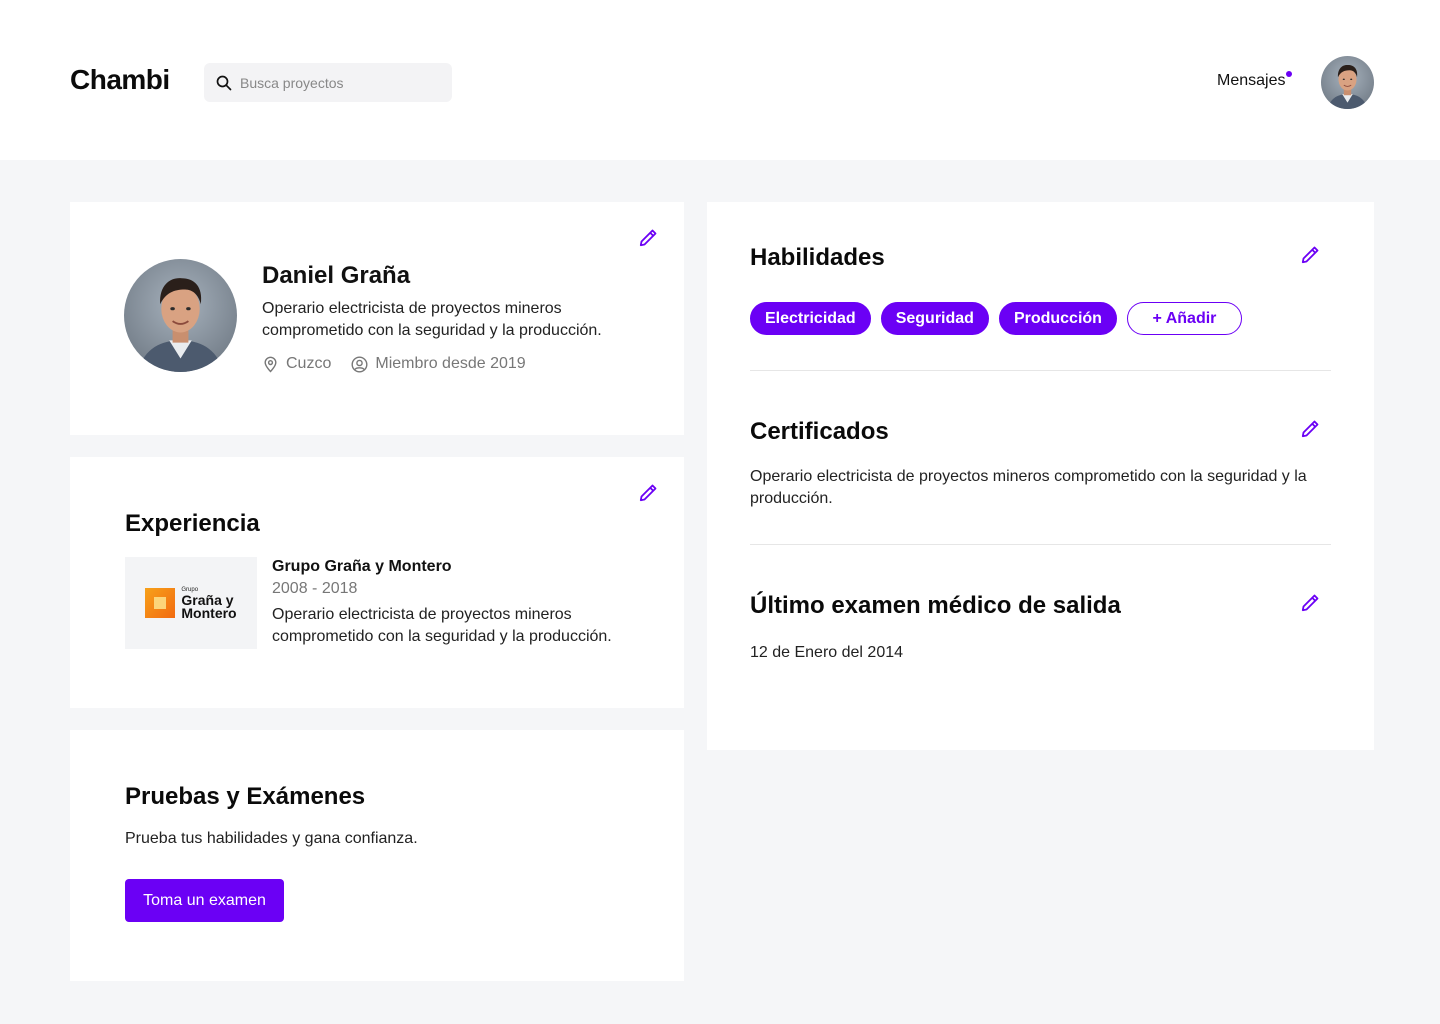 The image size is (1440, 1024). Describe the element at coordinates (450, 363) in the screenshot. I see `member-since-text: Miembro desde 2019` at that location.